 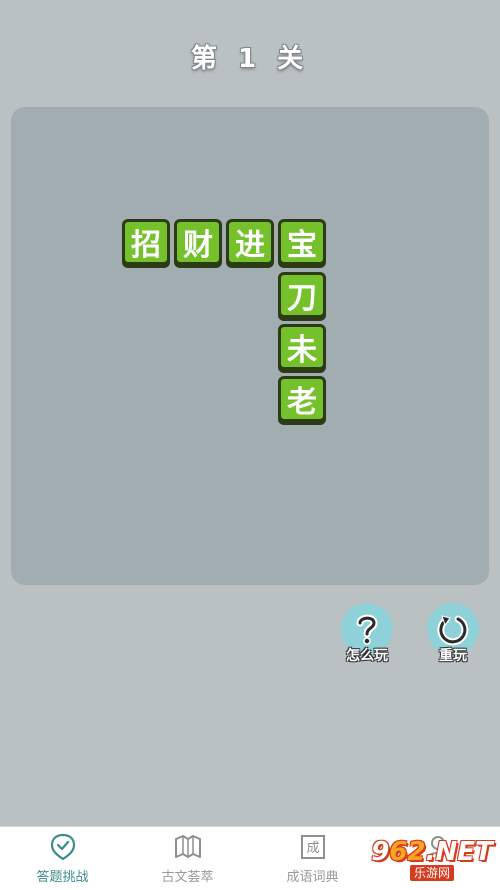 What do you see at coordinates (453, 655) in the screenshot?
I see `restart-label: 重玩` at bounding box center [453, 655].